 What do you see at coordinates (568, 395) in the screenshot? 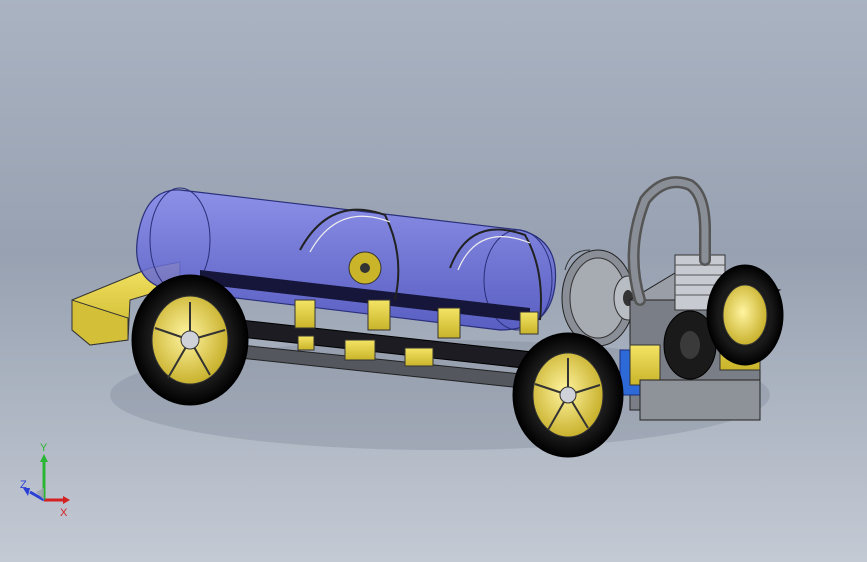
I see `wheel-front-right` at bounding box center [568, 395].